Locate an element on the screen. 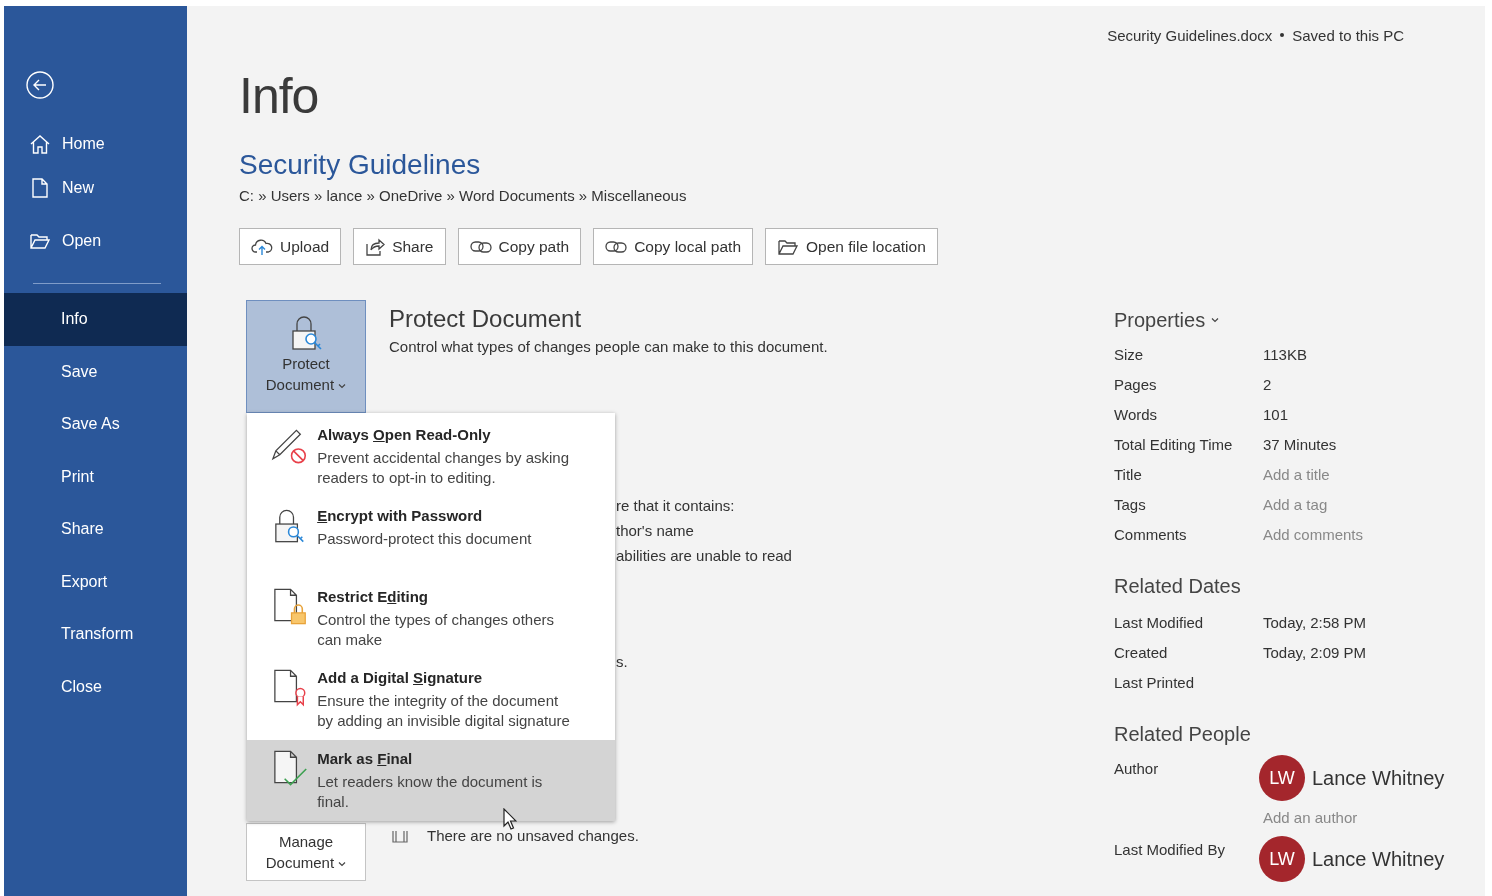 Image resolution: width=1492 pixels, height=896 pixels. menu-item: Encrypt with Password Password-protect this document is located at coordinates (431, 537).